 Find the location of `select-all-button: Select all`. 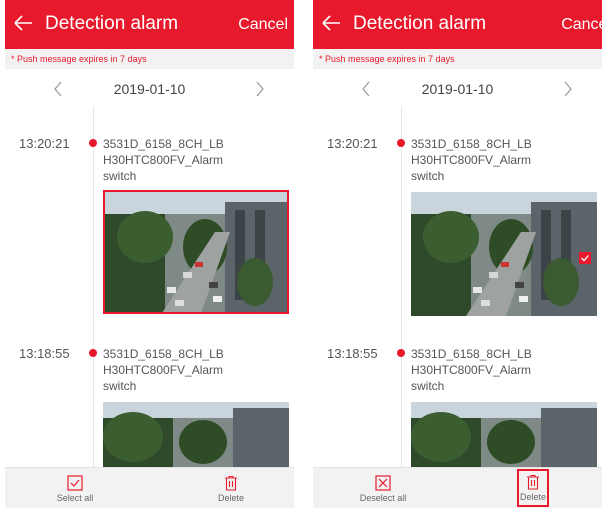

select-all-button: Select all is located at coordinates (75, 490).